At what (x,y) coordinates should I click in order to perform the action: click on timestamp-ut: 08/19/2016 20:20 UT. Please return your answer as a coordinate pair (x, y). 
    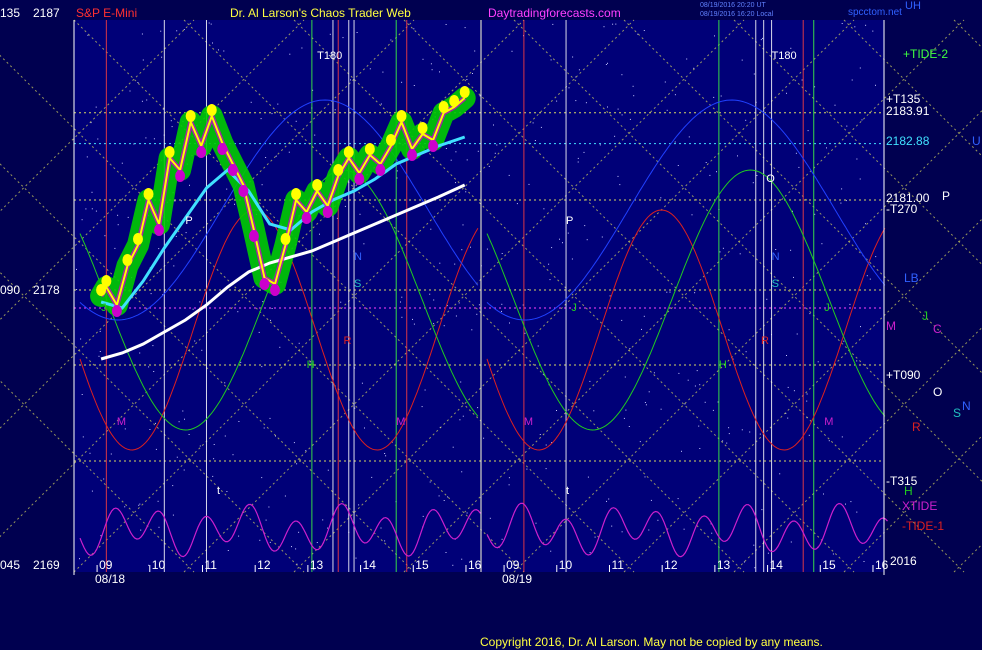
    Looking at the image, I should click on (733, 5).